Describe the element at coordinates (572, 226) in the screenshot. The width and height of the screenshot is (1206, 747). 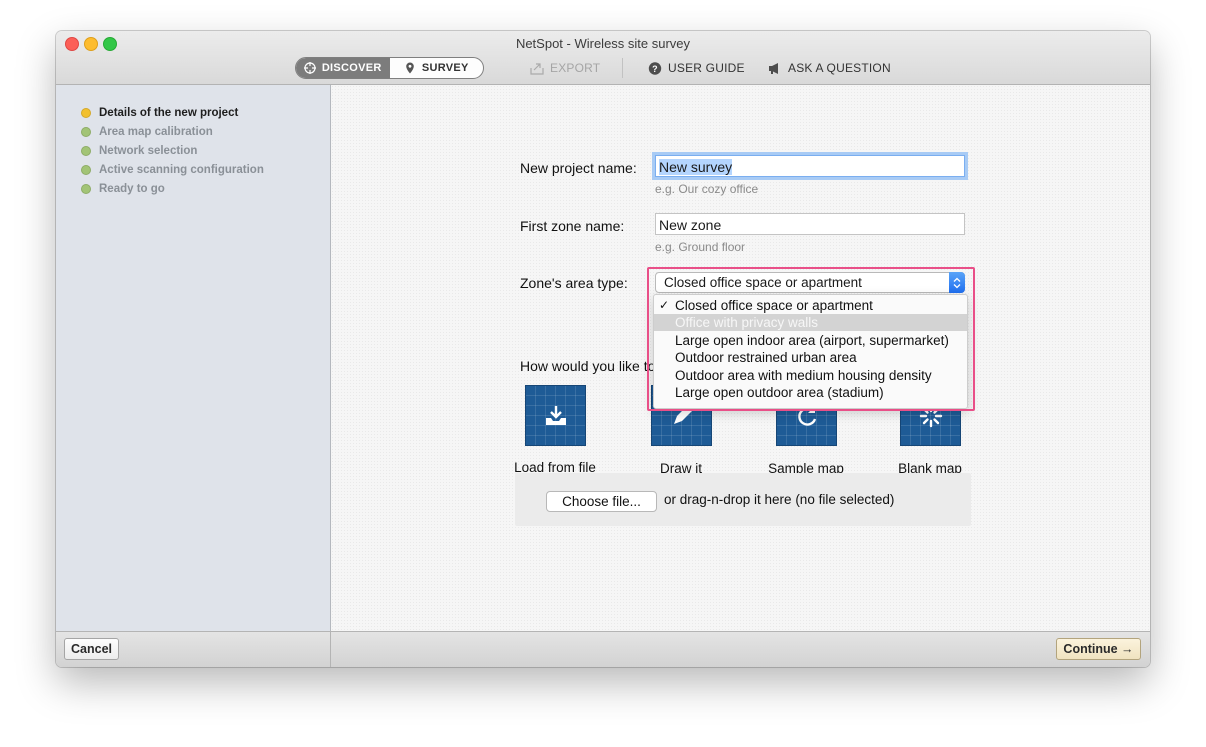
I see `zone-name-label: First zone name:` at that location.